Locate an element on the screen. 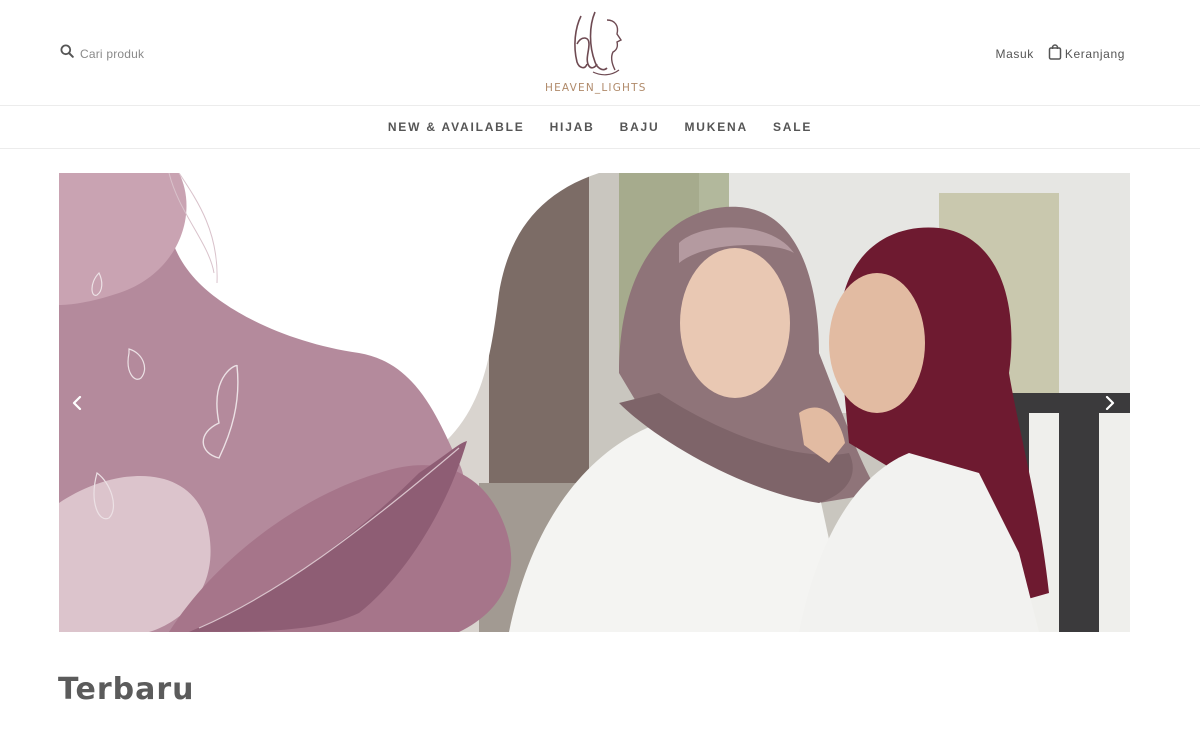 The width and height of the screenshot is (1200, 734). cart-label: Keranjang is located at coordinates (1095, 54).